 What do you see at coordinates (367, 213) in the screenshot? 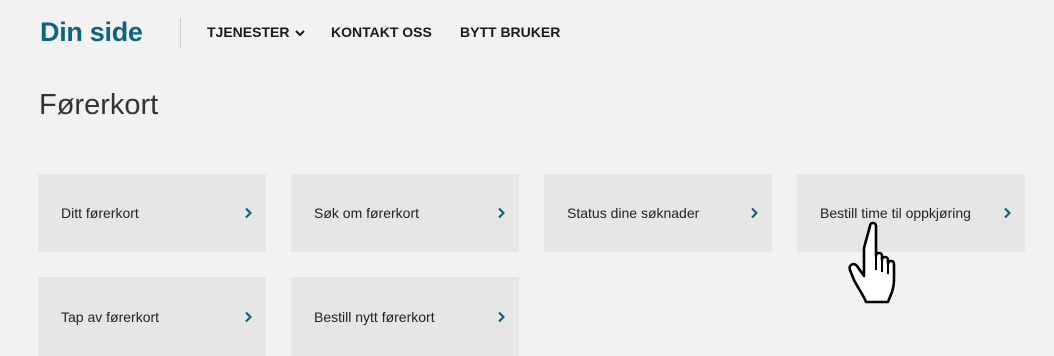
I see `tile-label: Søk om førerkort` at bounding box center [367, 213].